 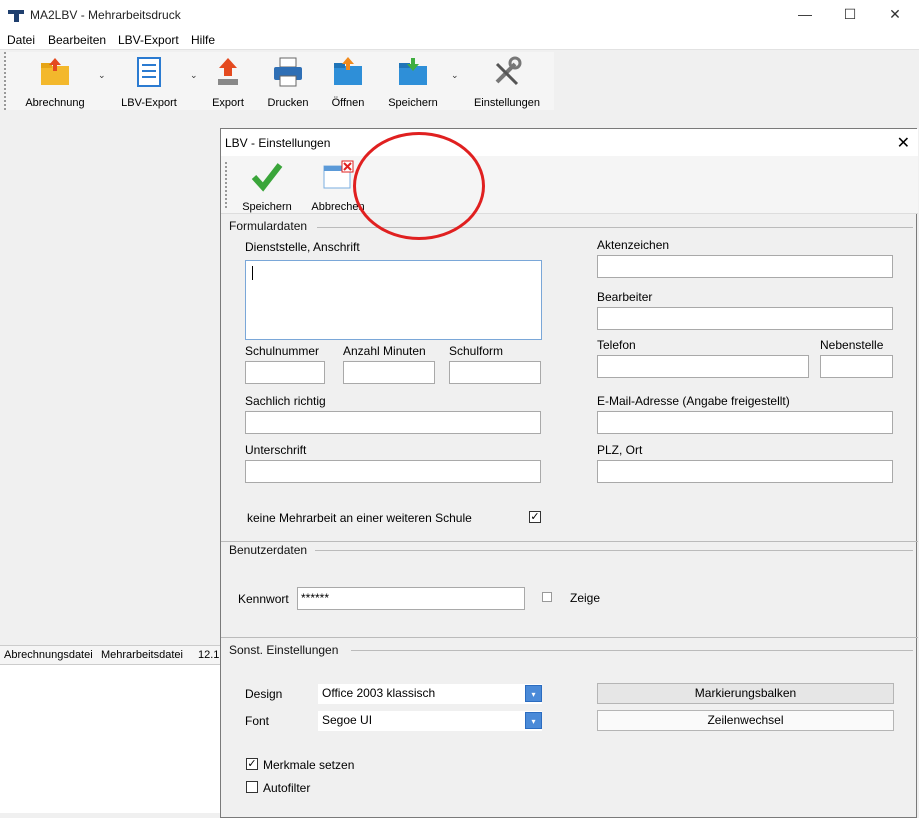 What do you see at coordinates (805, 14) in the screenshot?
I see `minimize-button: —` at bounding box center [805, 14].